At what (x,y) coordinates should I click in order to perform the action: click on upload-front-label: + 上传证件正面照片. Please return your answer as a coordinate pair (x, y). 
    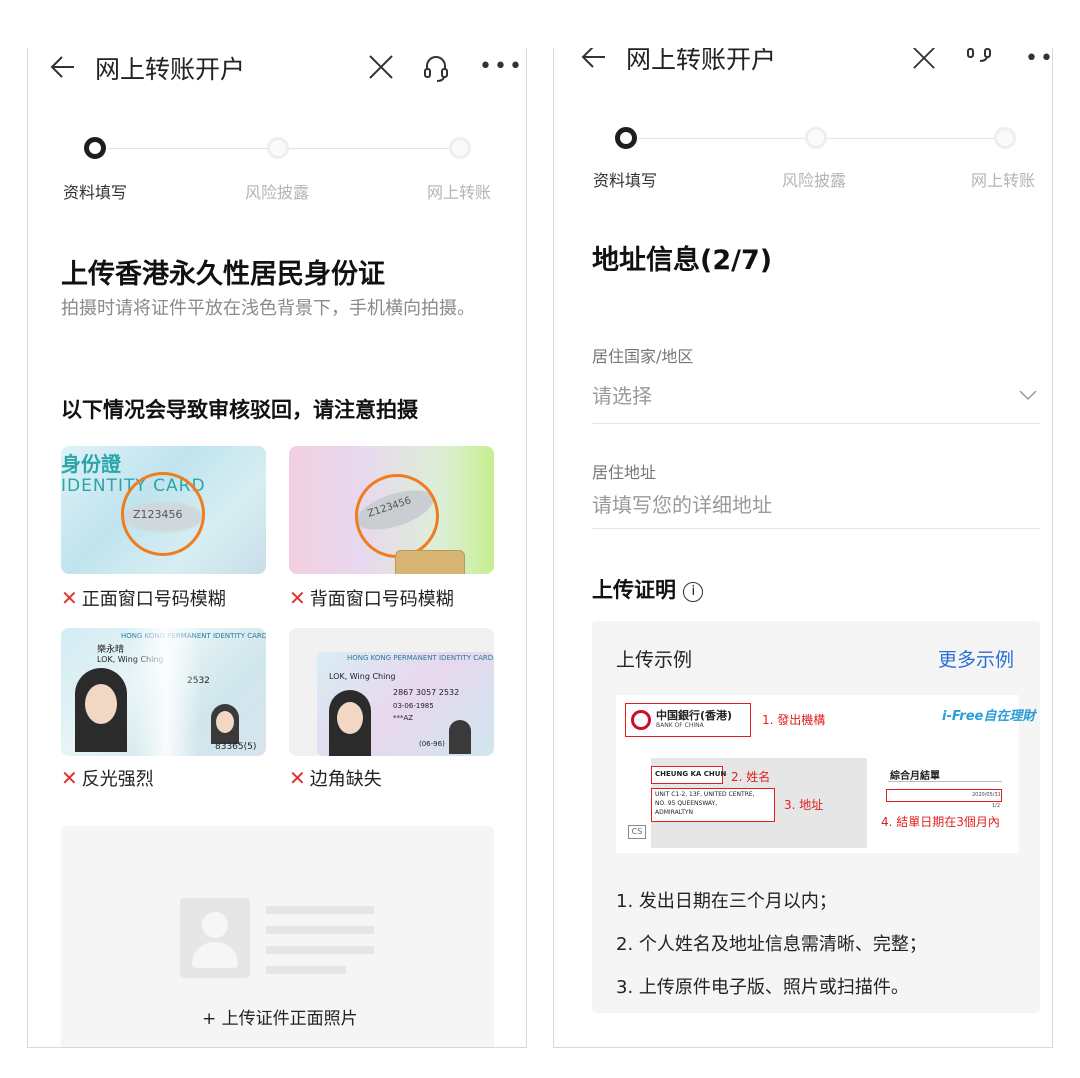
    Looking at the image, I should click on (280, 1016).